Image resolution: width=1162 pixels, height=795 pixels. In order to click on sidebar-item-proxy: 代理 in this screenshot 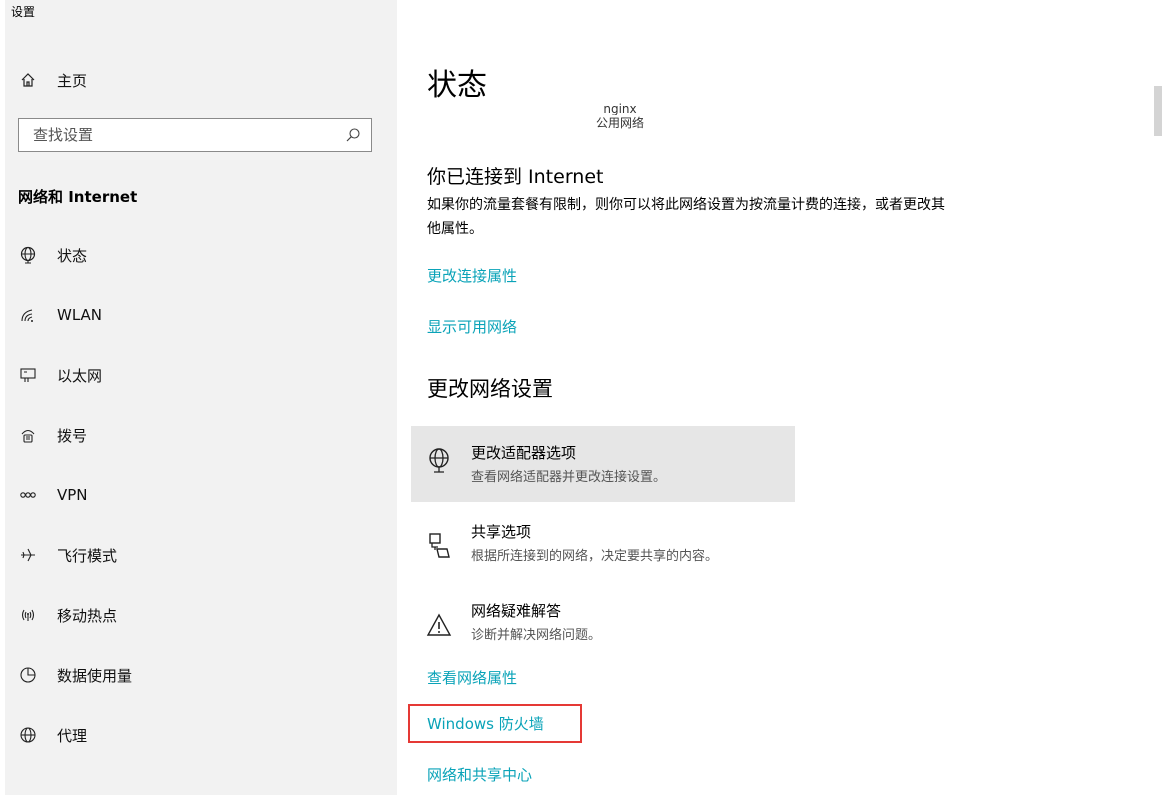, I will do `click(52, 735)`.